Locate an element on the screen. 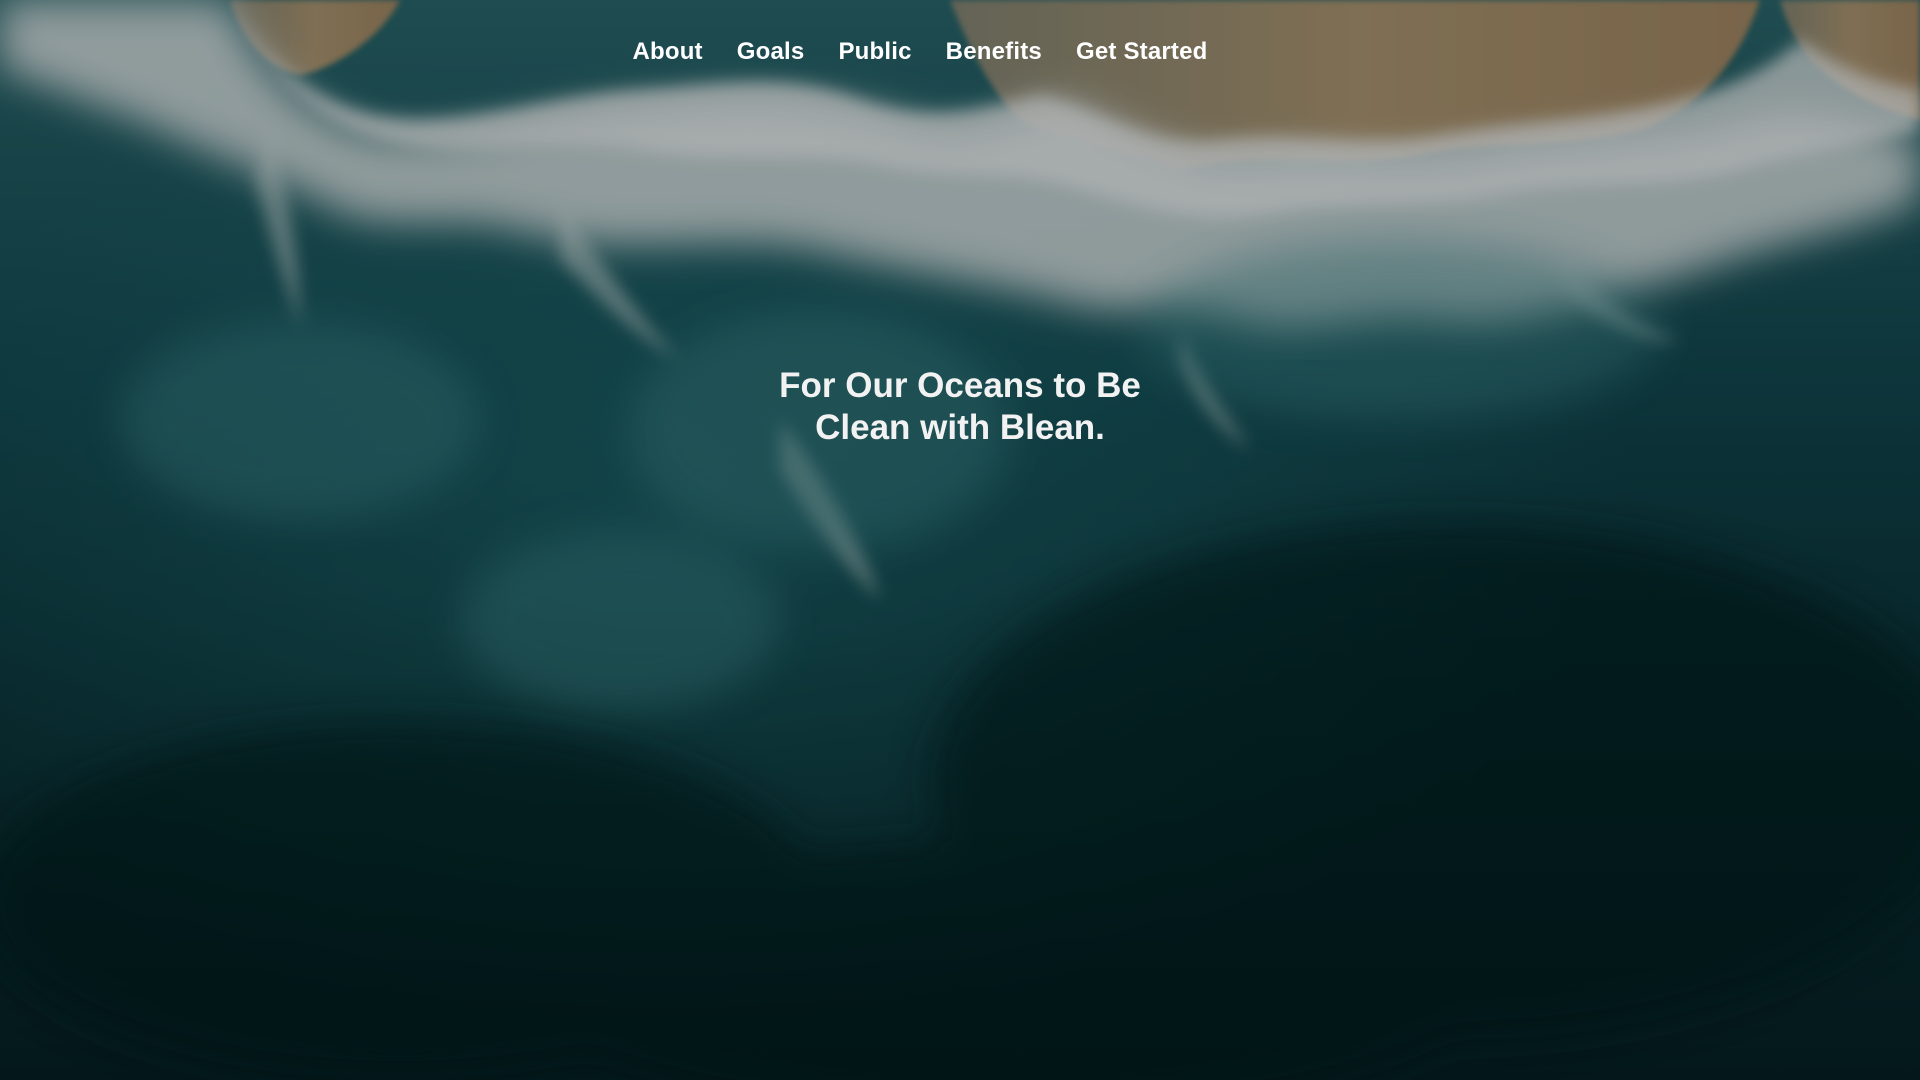 The image size is (1920, 1080). hero-headline-line-1: For Our Oceans to Be is located at coordinates (960, 385).